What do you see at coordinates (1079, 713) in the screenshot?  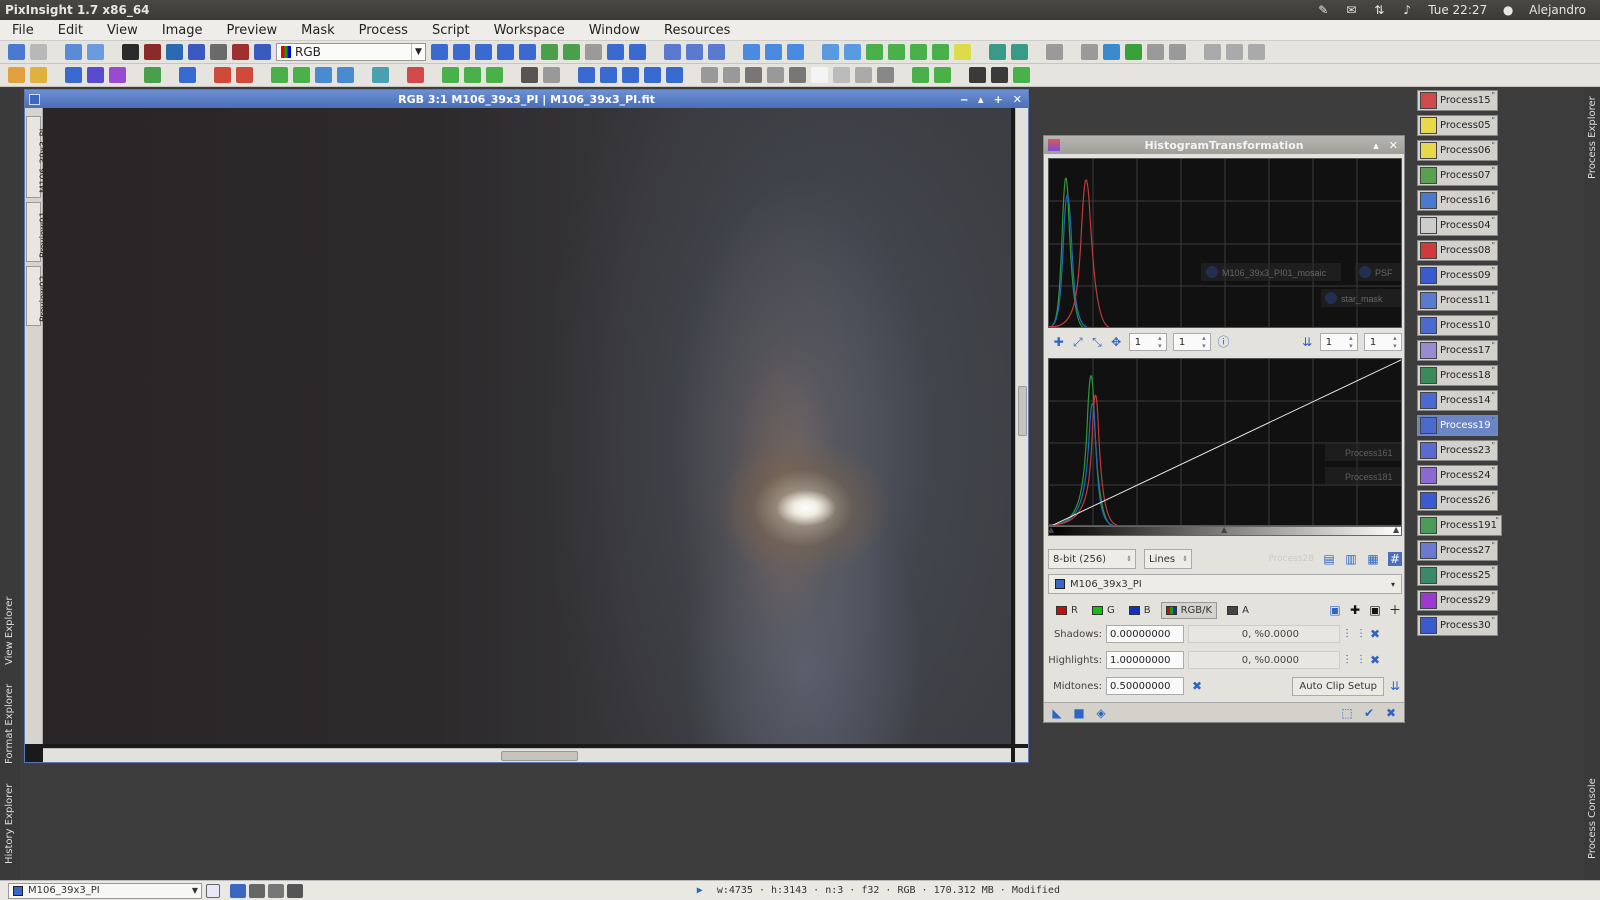 I see `apply-global-icon: ■` at bounding box center [1079, 713].